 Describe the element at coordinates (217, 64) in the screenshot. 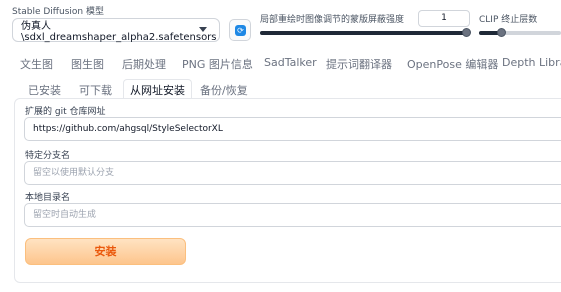

I see `tab-png-info: PNG 图片信息` at that location.